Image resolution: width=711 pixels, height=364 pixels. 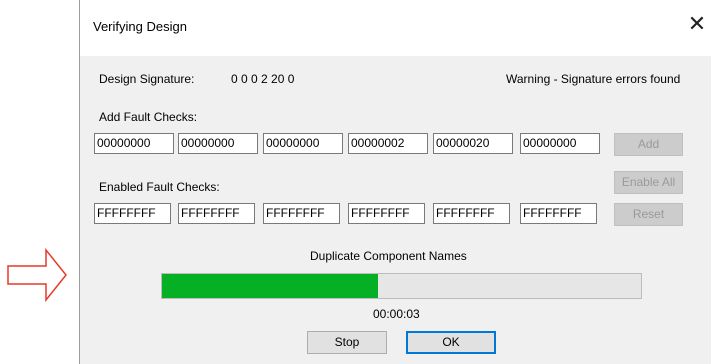 I want to click on add-fault-checks-label: Add Fault Checks:, so click(x=148, y=117).